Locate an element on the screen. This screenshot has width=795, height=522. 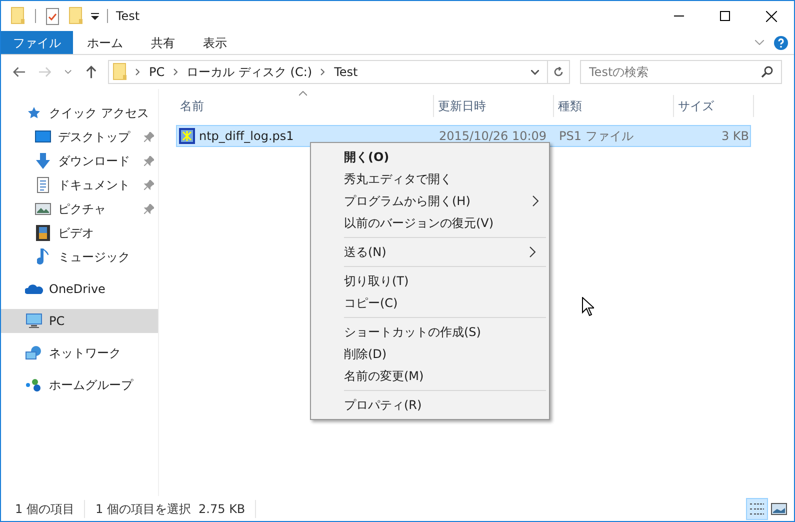
script-file-icon is located at coordinates (187, 136).